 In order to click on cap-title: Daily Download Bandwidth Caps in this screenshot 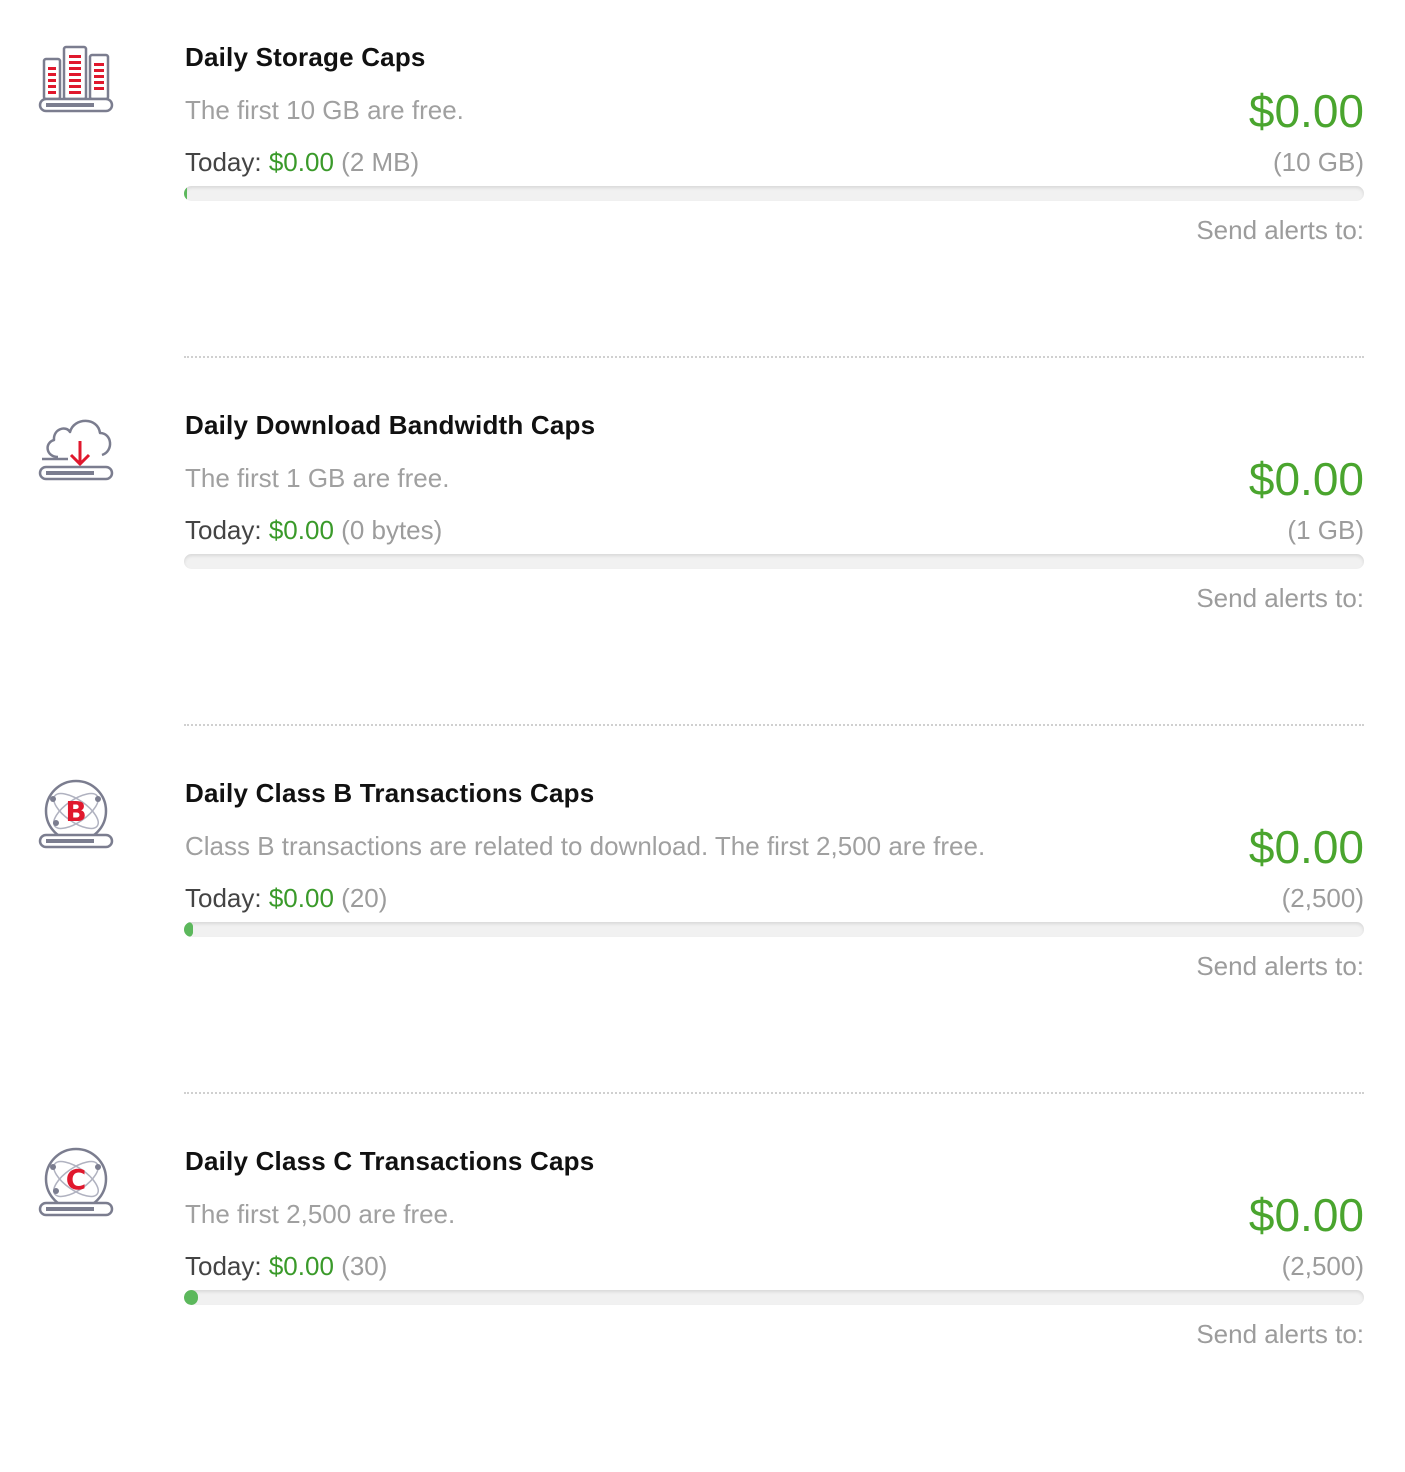, I will do `click(390, 425)`.